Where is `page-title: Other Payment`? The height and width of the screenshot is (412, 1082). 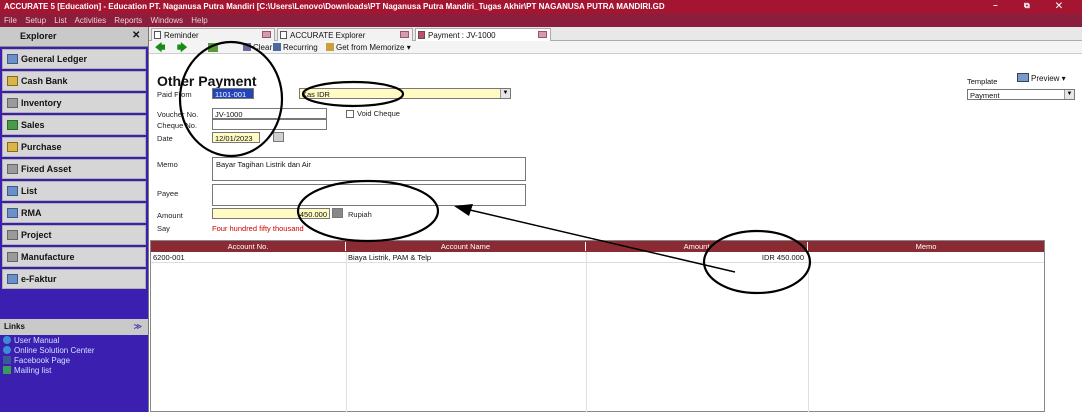 page-title: Other Payment is located at coordinates (207, 81).